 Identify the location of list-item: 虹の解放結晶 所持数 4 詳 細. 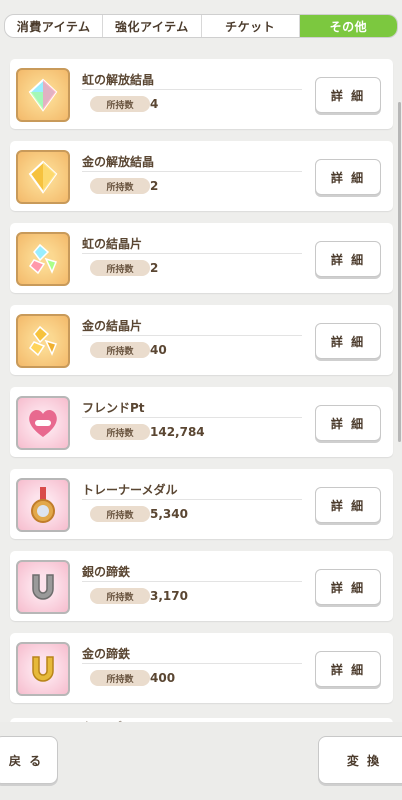
(201, 94).